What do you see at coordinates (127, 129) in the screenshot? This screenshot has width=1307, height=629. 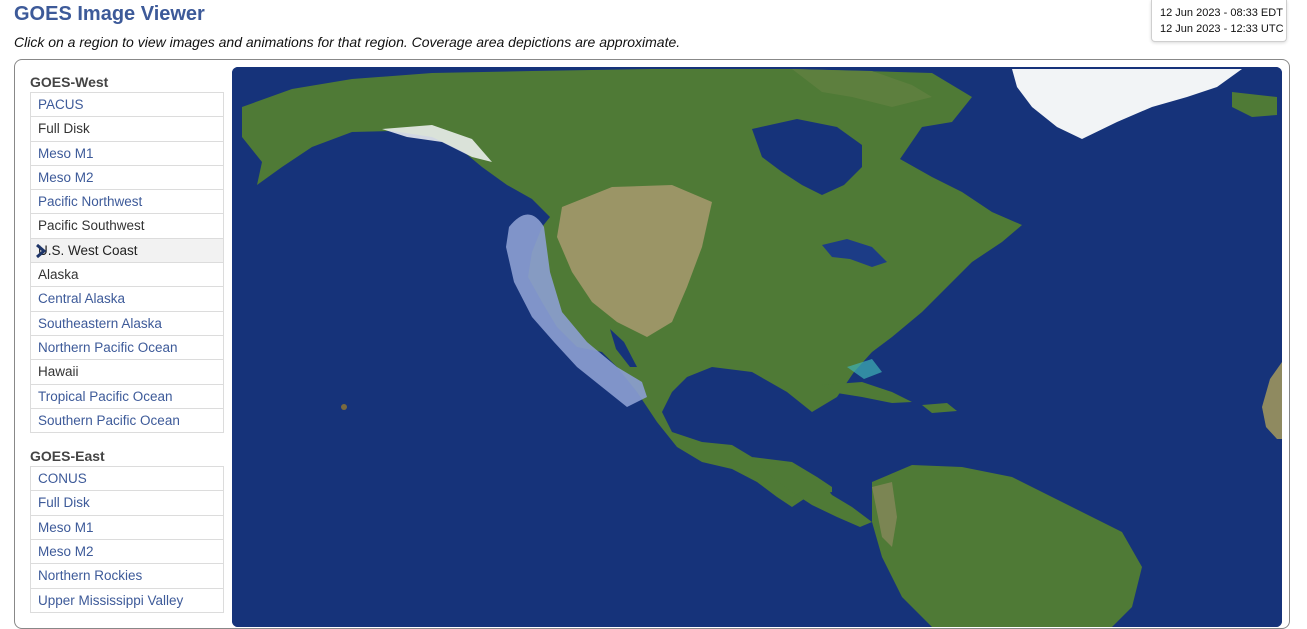 I see `region-item-full-disk: Full Disk` at bounding box center [127, 129].